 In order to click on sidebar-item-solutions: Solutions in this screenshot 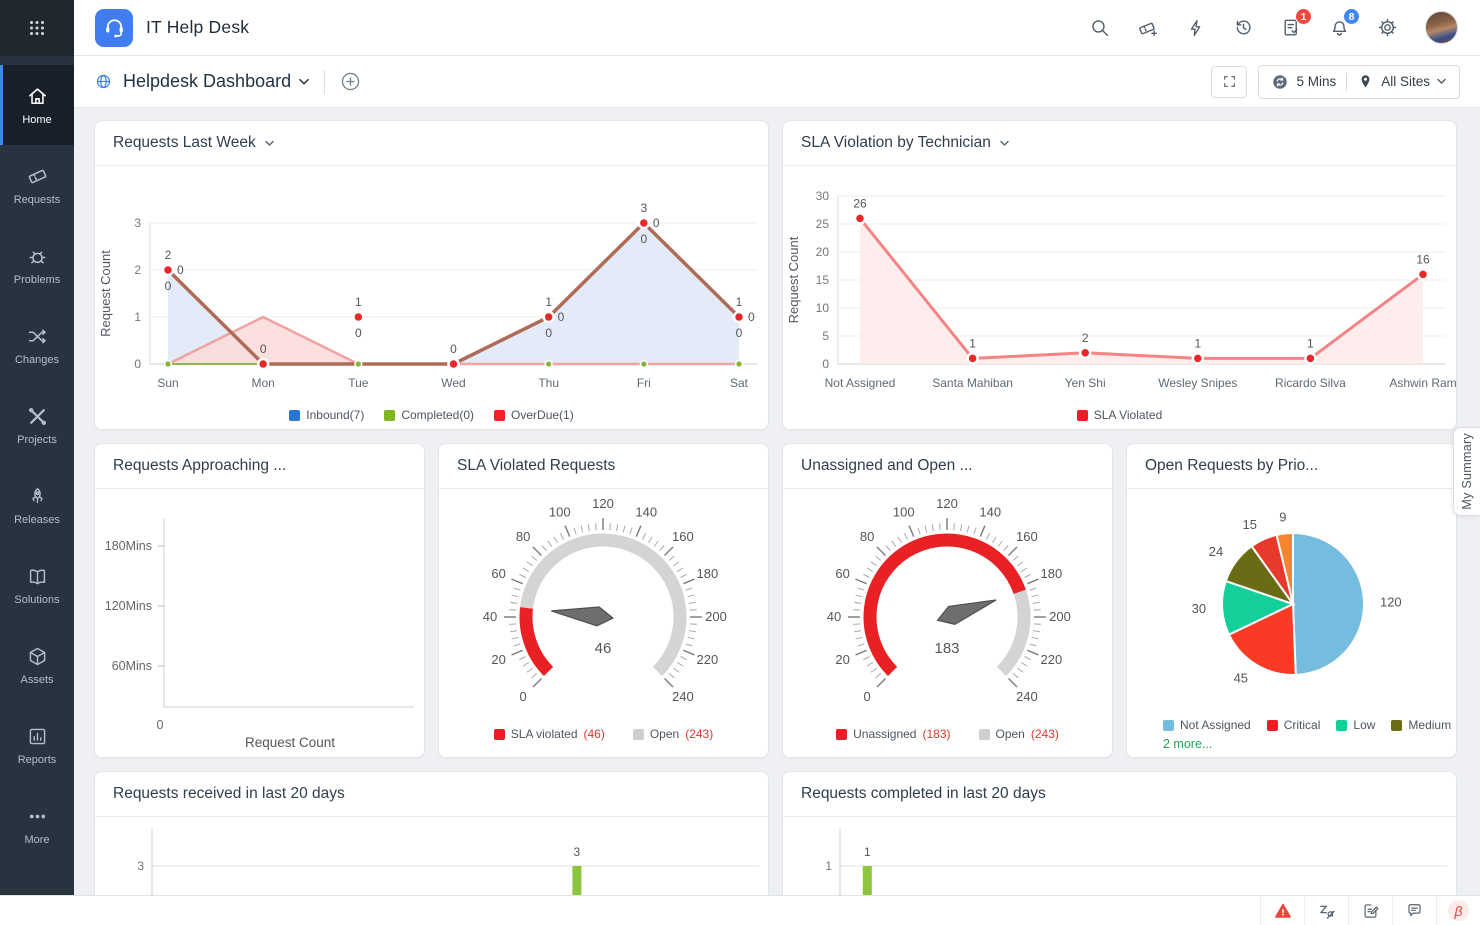, I will do `click(37, 585)`.